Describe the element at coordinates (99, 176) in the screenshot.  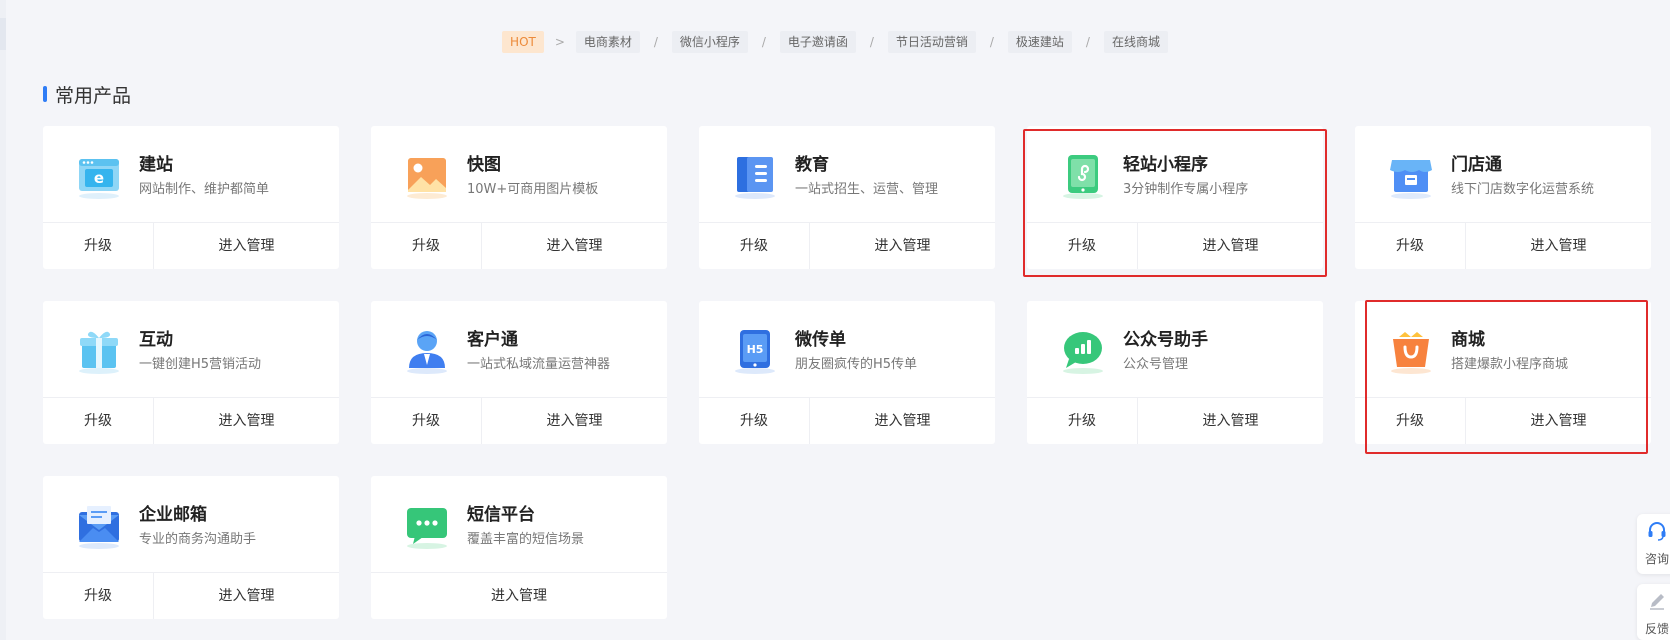
I see `website-icon: e` at that location.